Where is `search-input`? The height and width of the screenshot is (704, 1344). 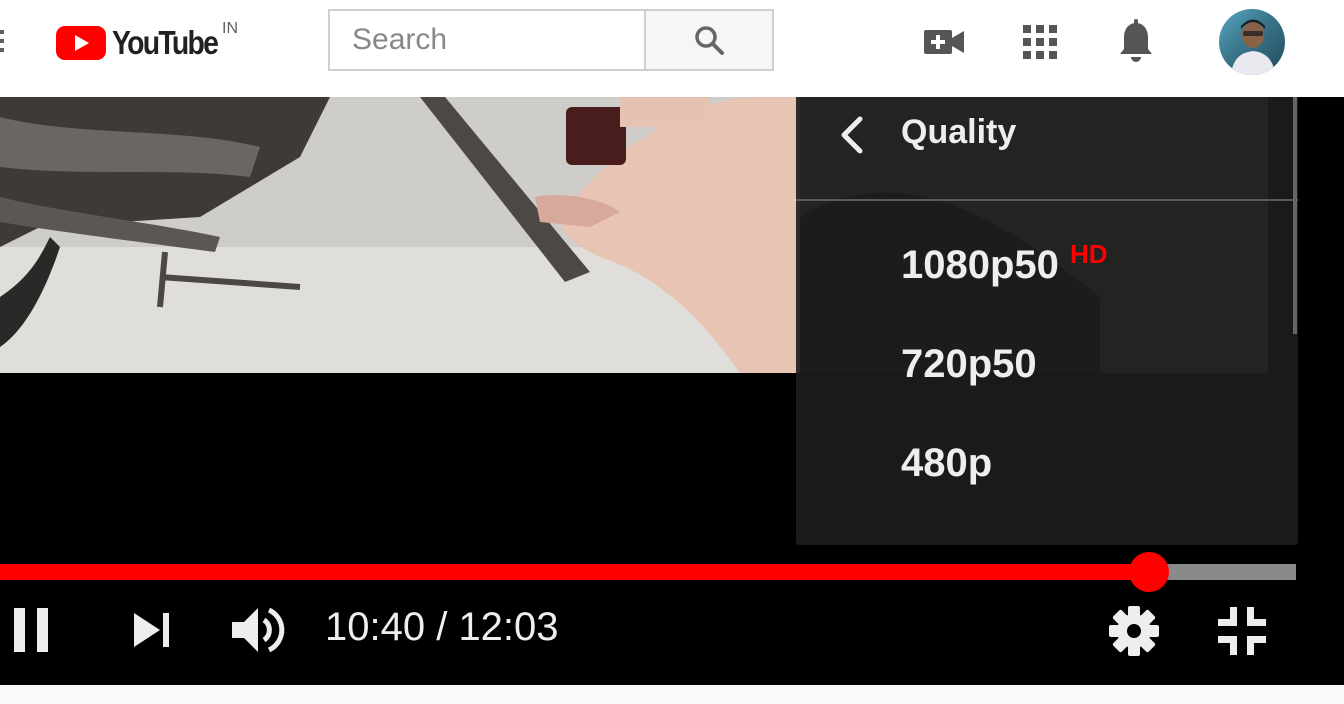 search-input is located at coordinates (492, 40).